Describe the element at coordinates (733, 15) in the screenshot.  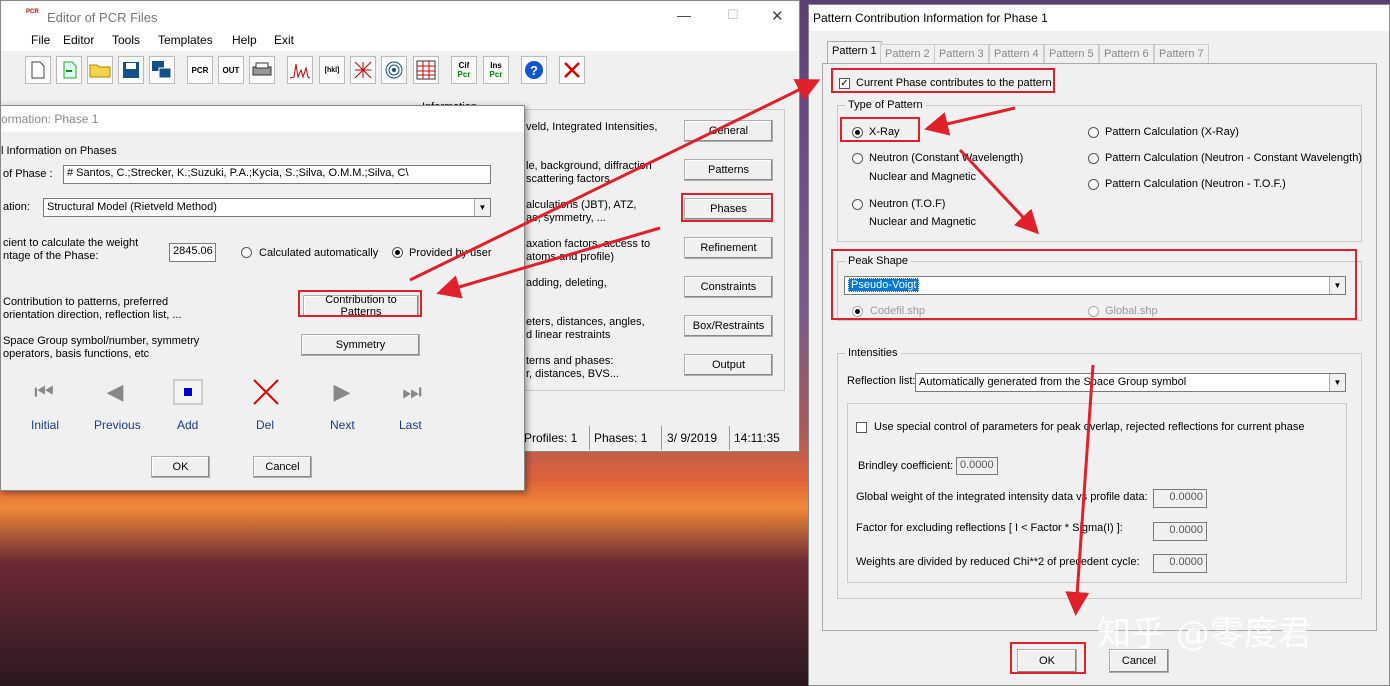
I see `maximize-button: ☐` at that location.